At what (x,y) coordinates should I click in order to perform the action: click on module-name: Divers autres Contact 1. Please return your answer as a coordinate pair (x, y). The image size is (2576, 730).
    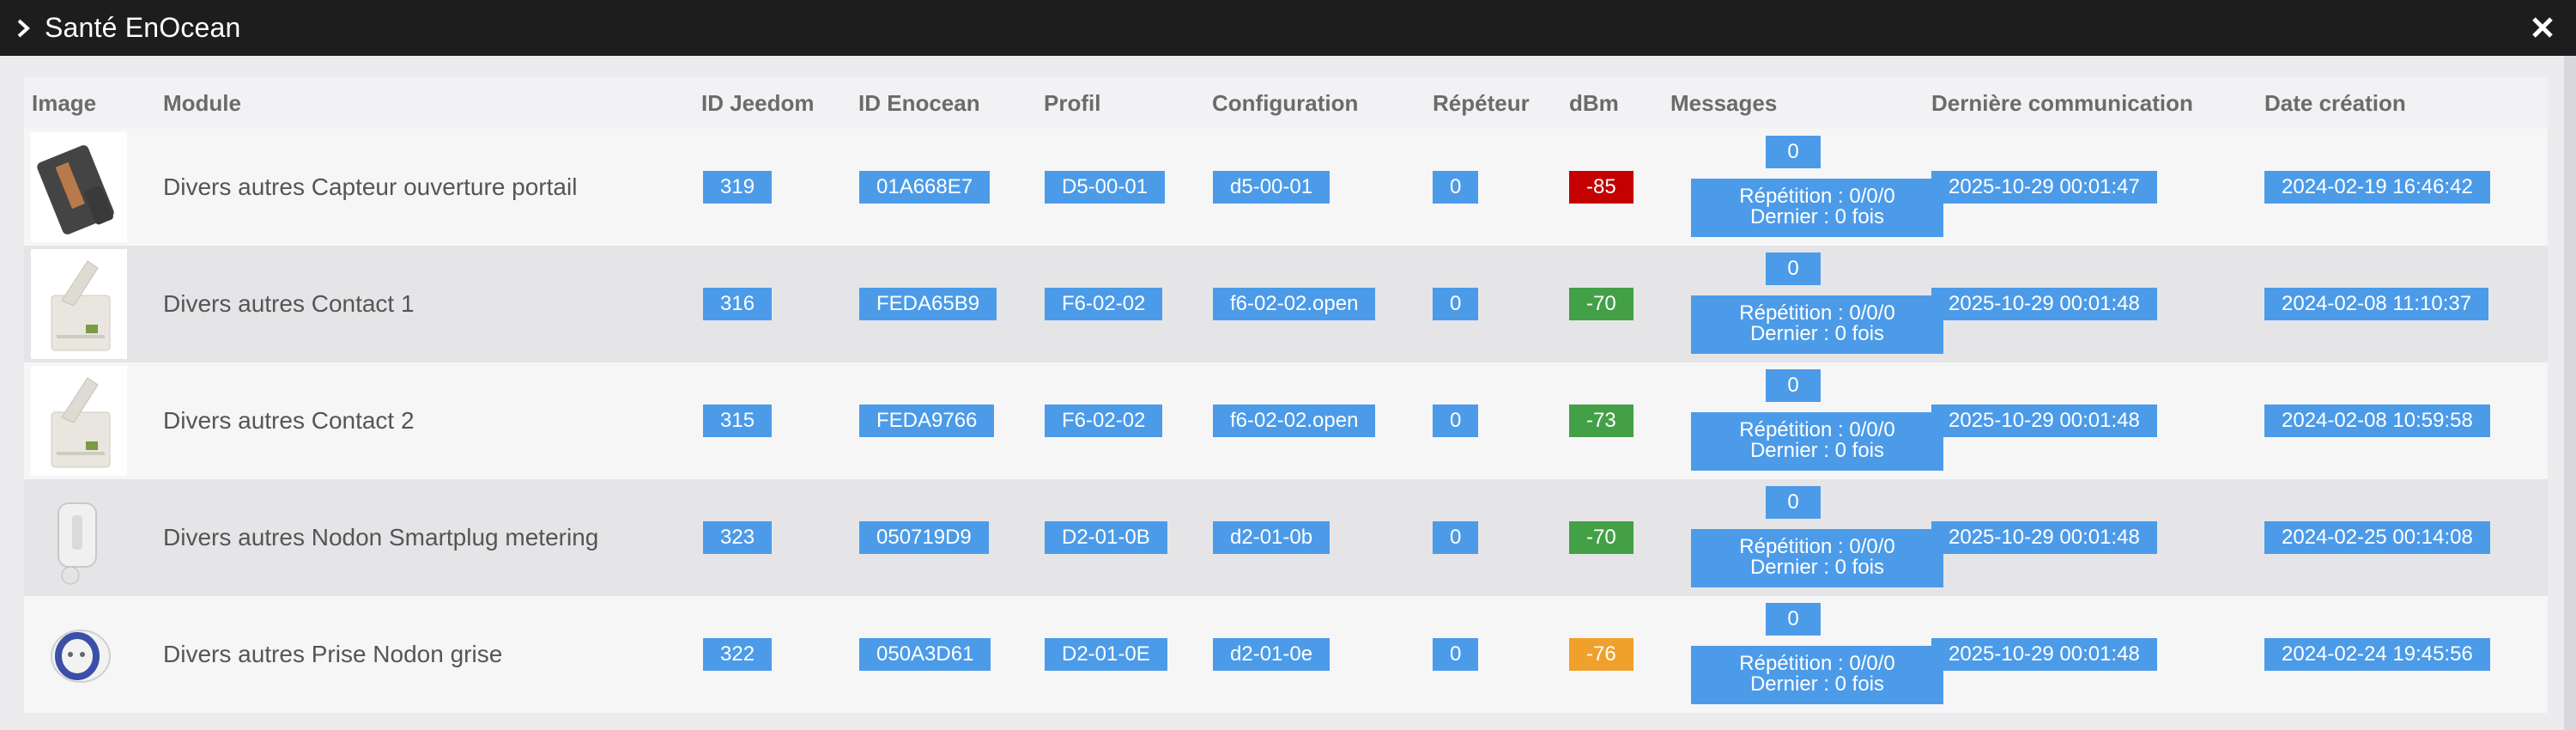
    Looking at the image, I should click on (289, 304).